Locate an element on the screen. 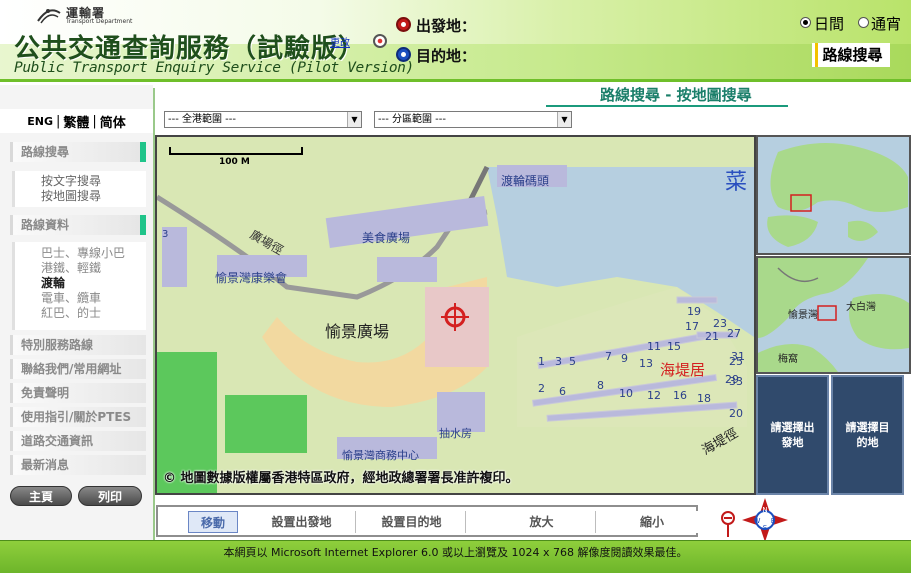  mini-label-place3: 梅窩 is located at coordinates (788, 358).